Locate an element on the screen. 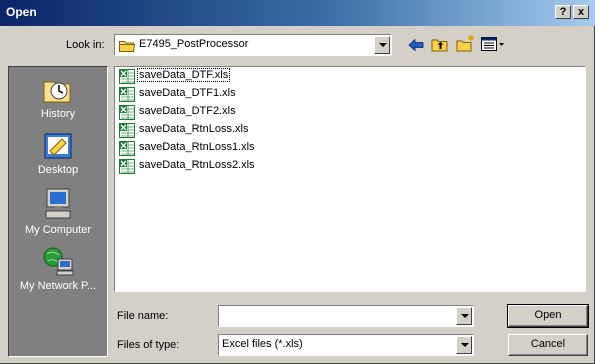 Image resolution: width=595 pixels, height=364 pixels. look-in-value: E7495_PostProcessor is located at coordinates (194, 44).